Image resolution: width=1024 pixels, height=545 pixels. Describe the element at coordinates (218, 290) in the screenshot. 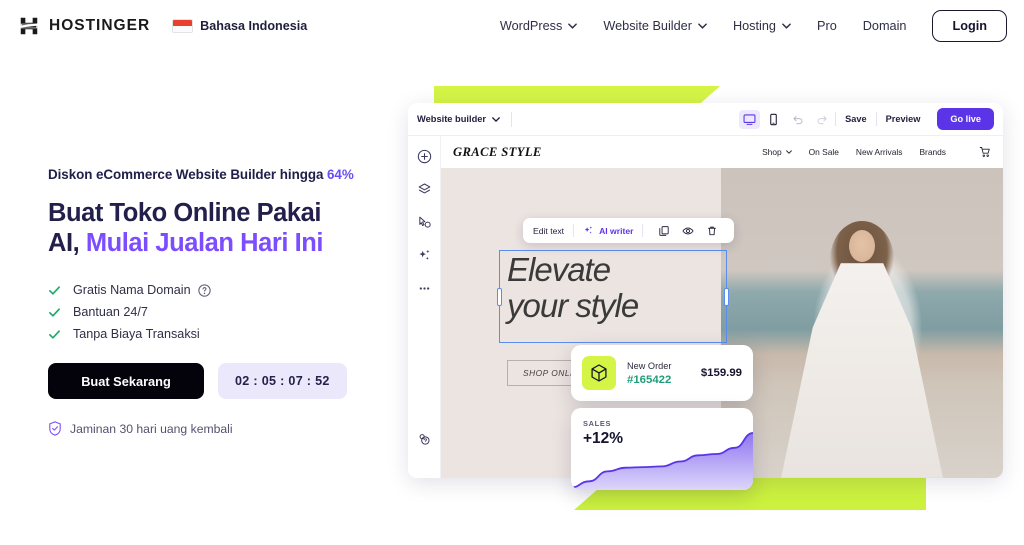

I see `list-item: Gratis Nama Domain` at that location.